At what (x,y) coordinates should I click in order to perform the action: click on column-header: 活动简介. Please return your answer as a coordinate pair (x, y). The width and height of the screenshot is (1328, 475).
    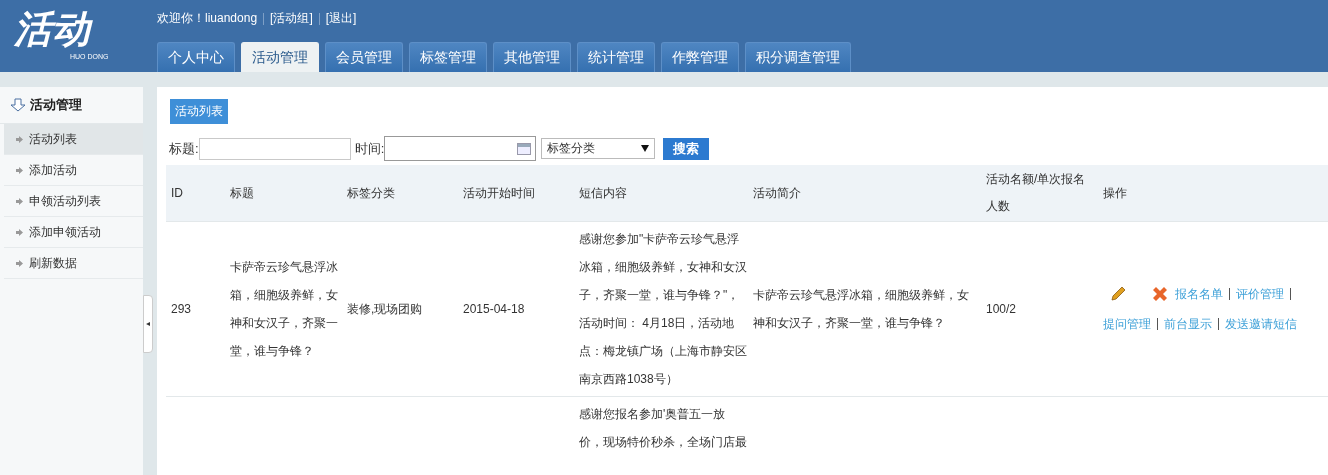
    Looking at the image, I should click on (864, 193).